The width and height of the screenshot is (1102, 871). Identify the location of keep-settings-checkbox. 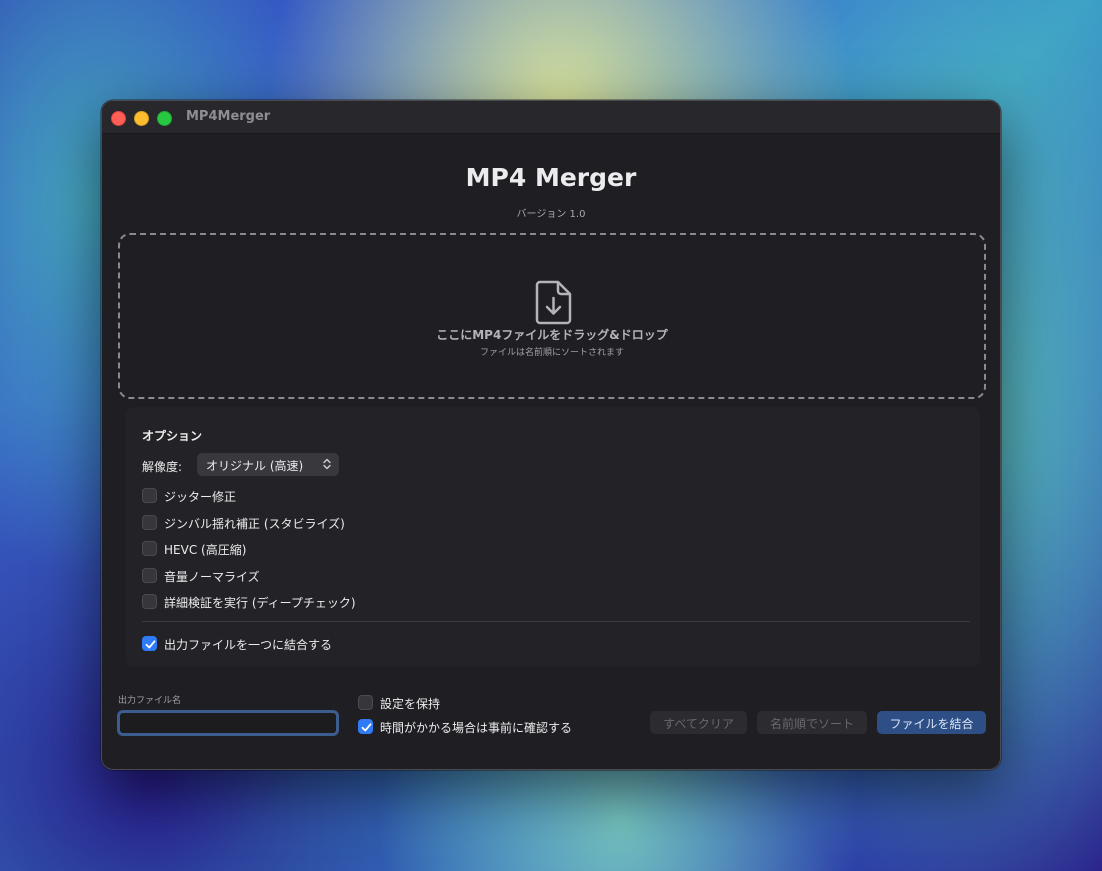
(365, 702).